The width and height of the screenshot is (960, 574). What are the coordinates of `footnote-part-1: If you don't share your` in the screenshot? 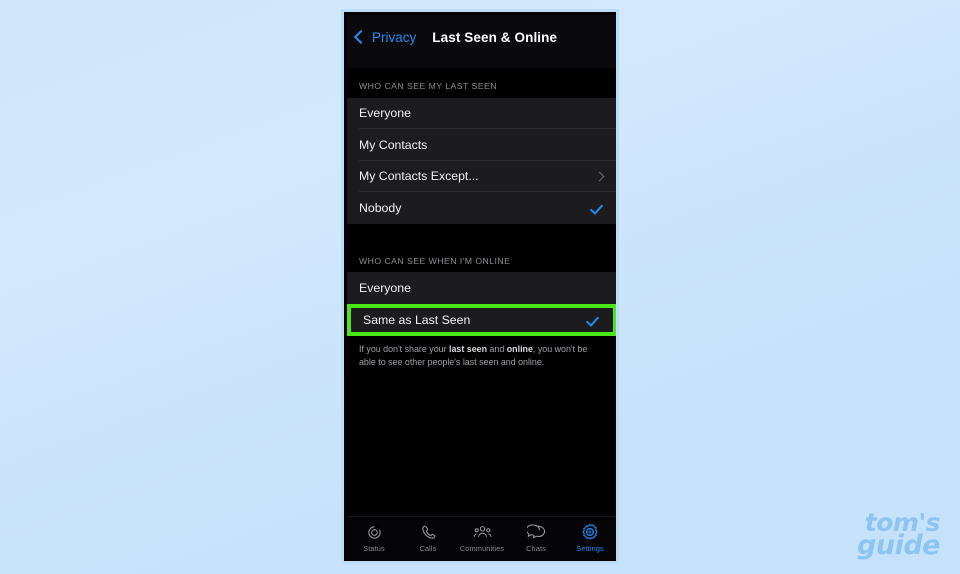 It's located at (404, 348).